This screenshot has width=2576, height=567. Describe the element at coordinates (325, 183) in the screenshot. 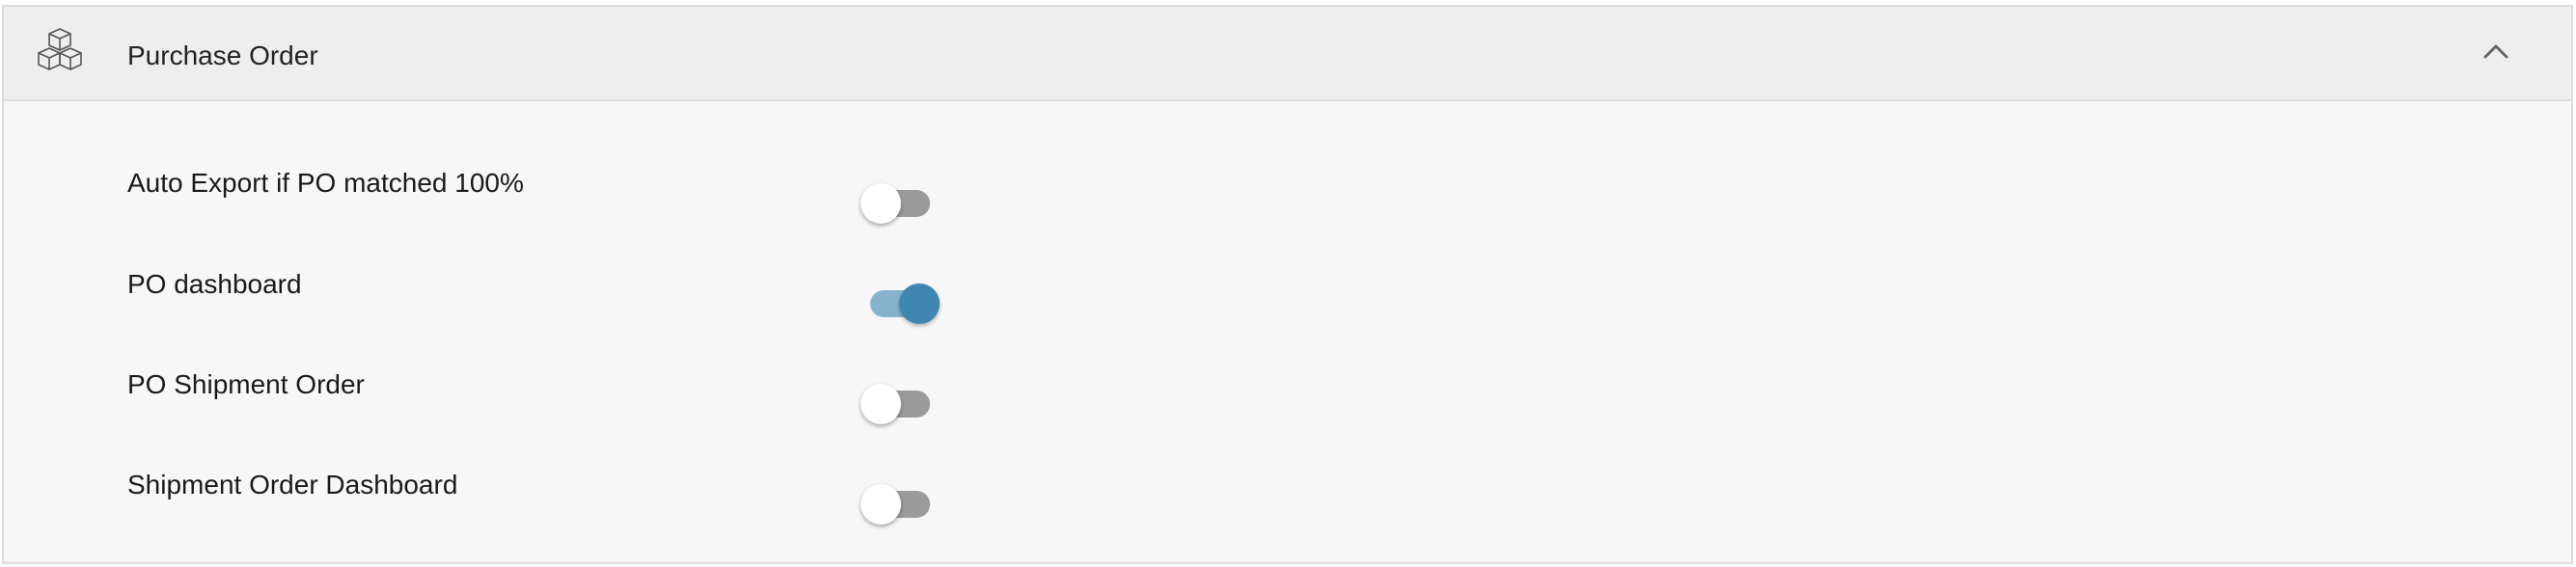

I see `setting-label: Auto Export if PO matched 100%` at that location.